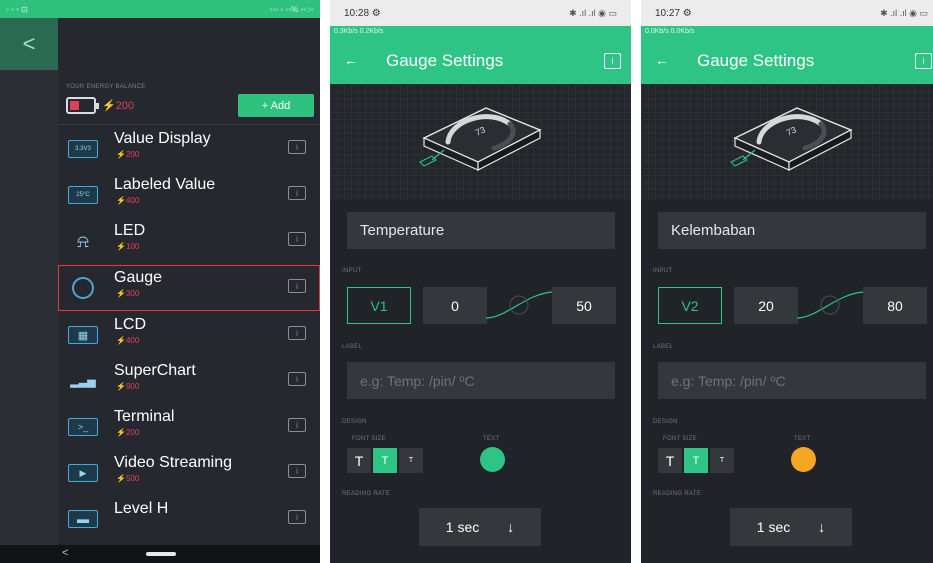 The height and width of the screenshot is (563, 933). I want to click on network-speed: 0.0Kb/s 0.0Kb/s, so click(670, 31).